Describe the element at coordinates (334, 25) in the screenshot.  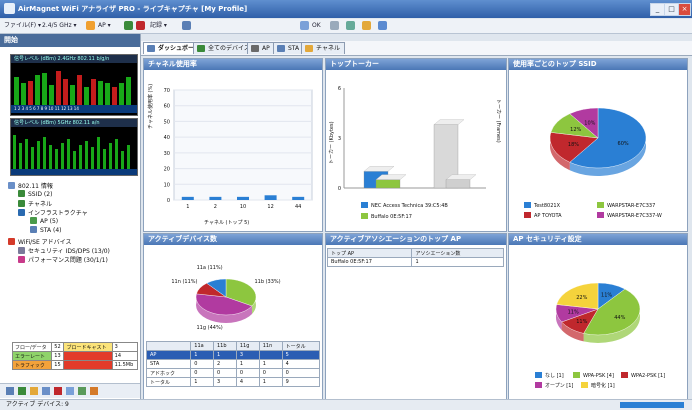
I see `filter-icon` at that location.